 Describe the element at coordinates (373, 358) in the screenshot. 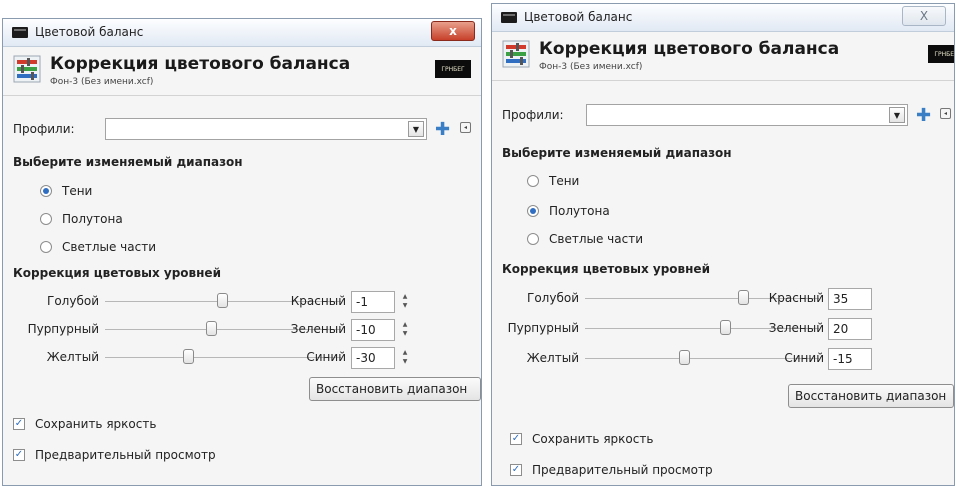

I see `value-input: -30` at that location.